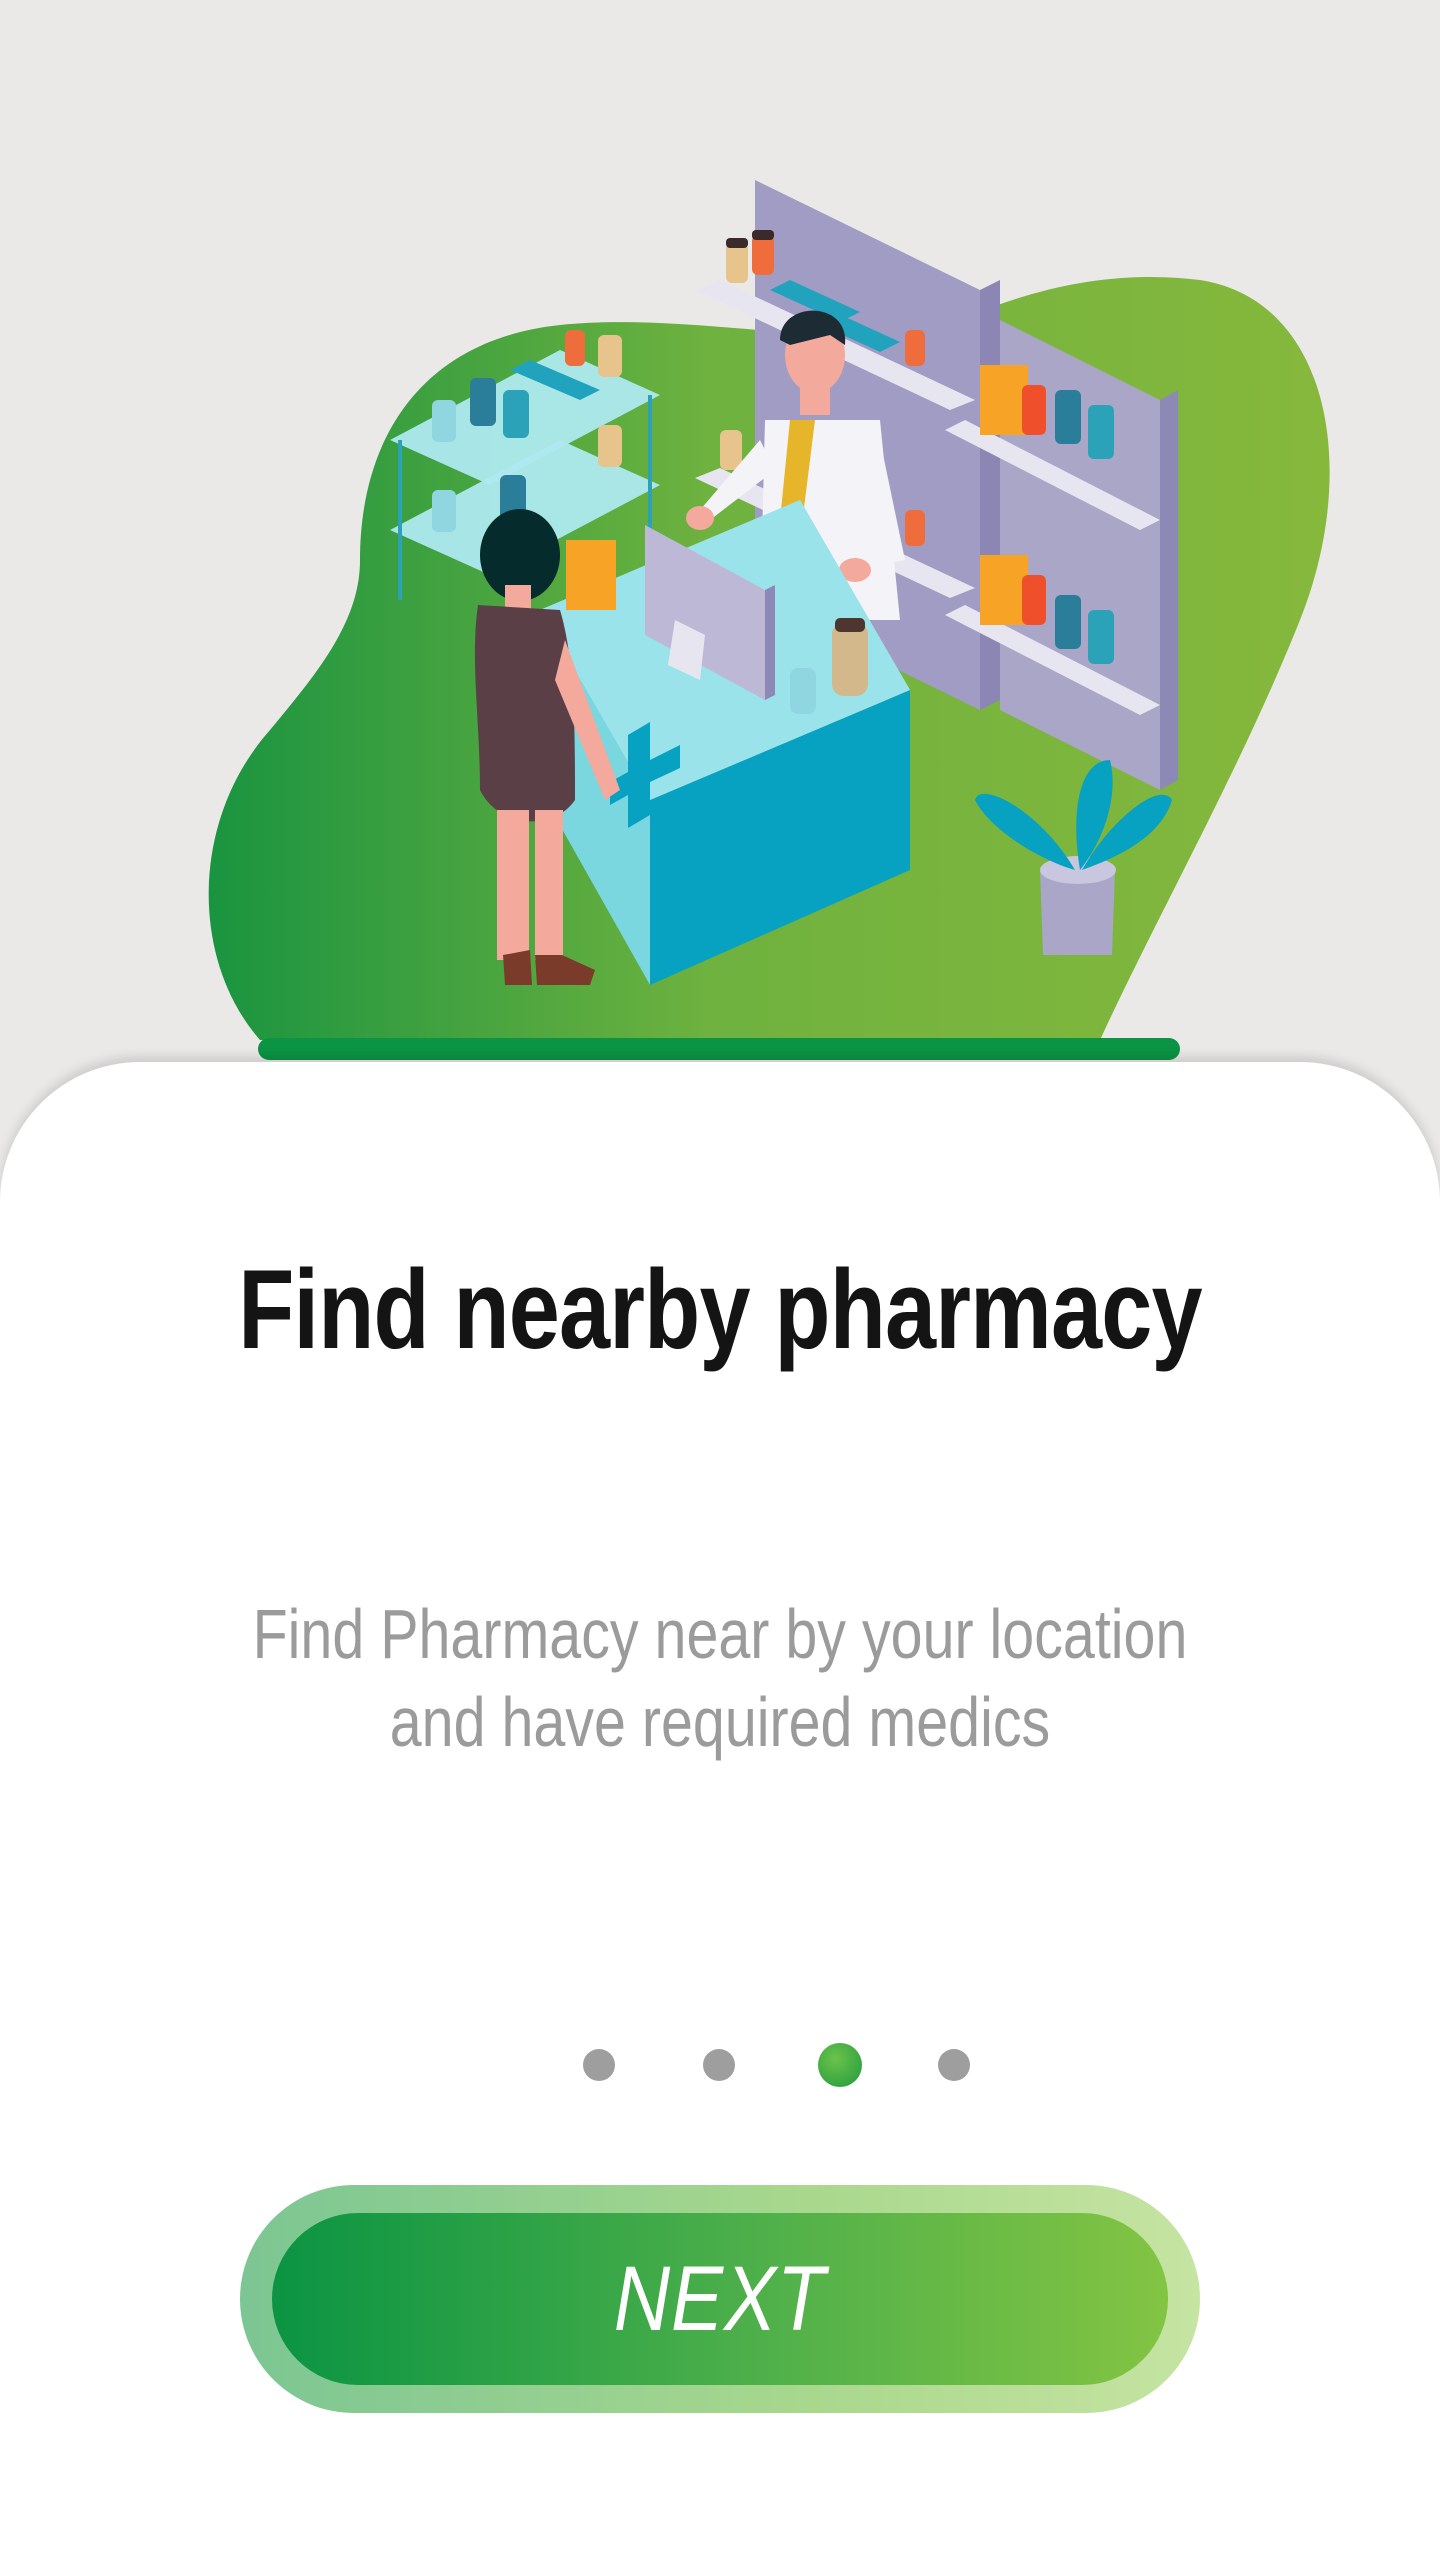 This screenshot has height=2560, width=1440. I want to click on description-line: and have required medics, so click(720, 1722).